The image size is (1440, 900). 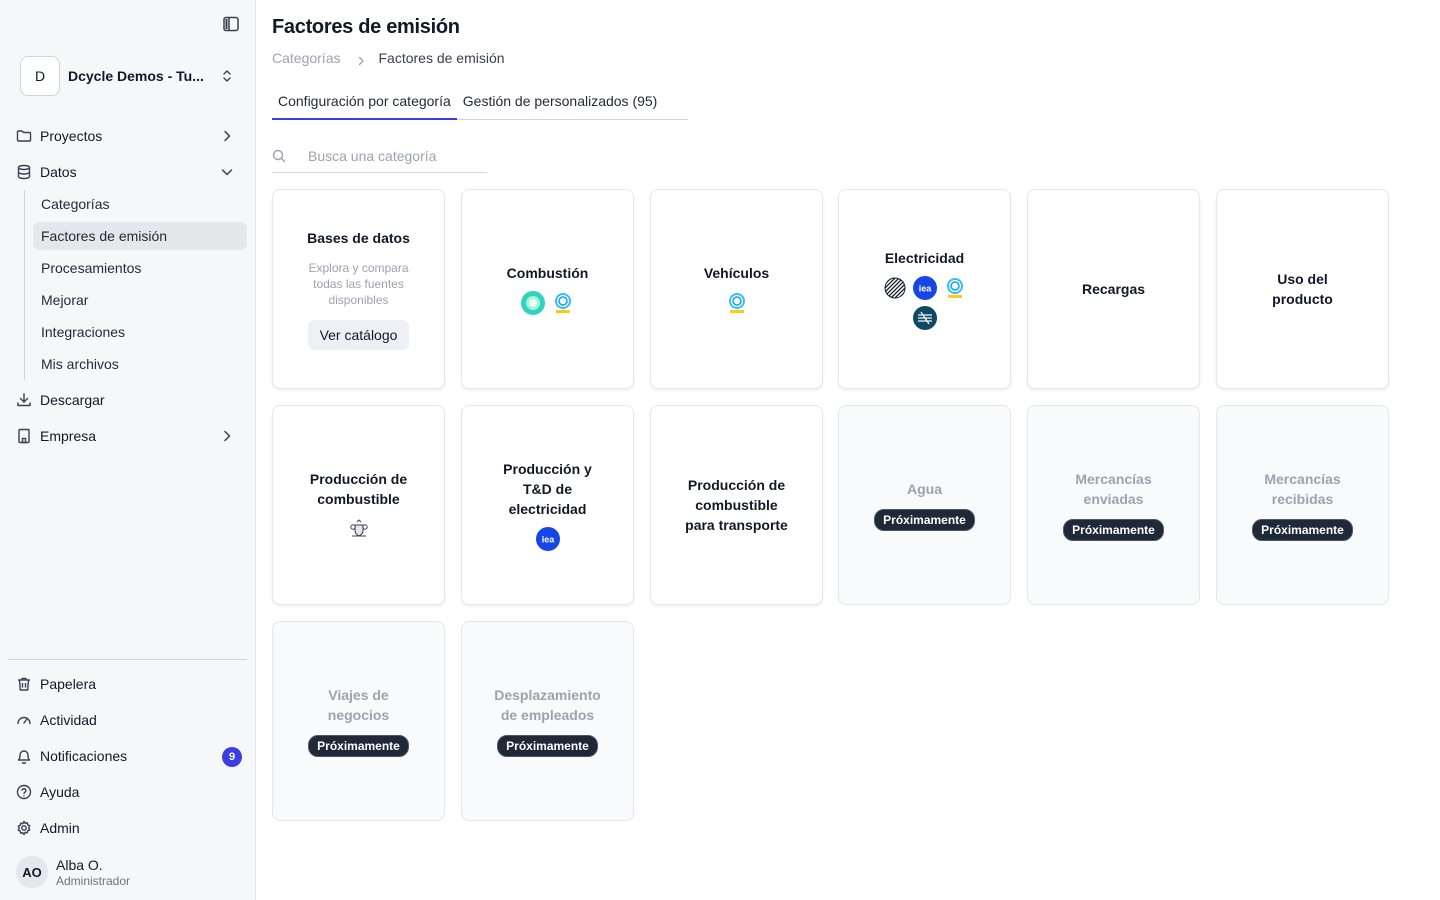 I want to click on card-title: Uso del producto, so click(x=1302, y=289).